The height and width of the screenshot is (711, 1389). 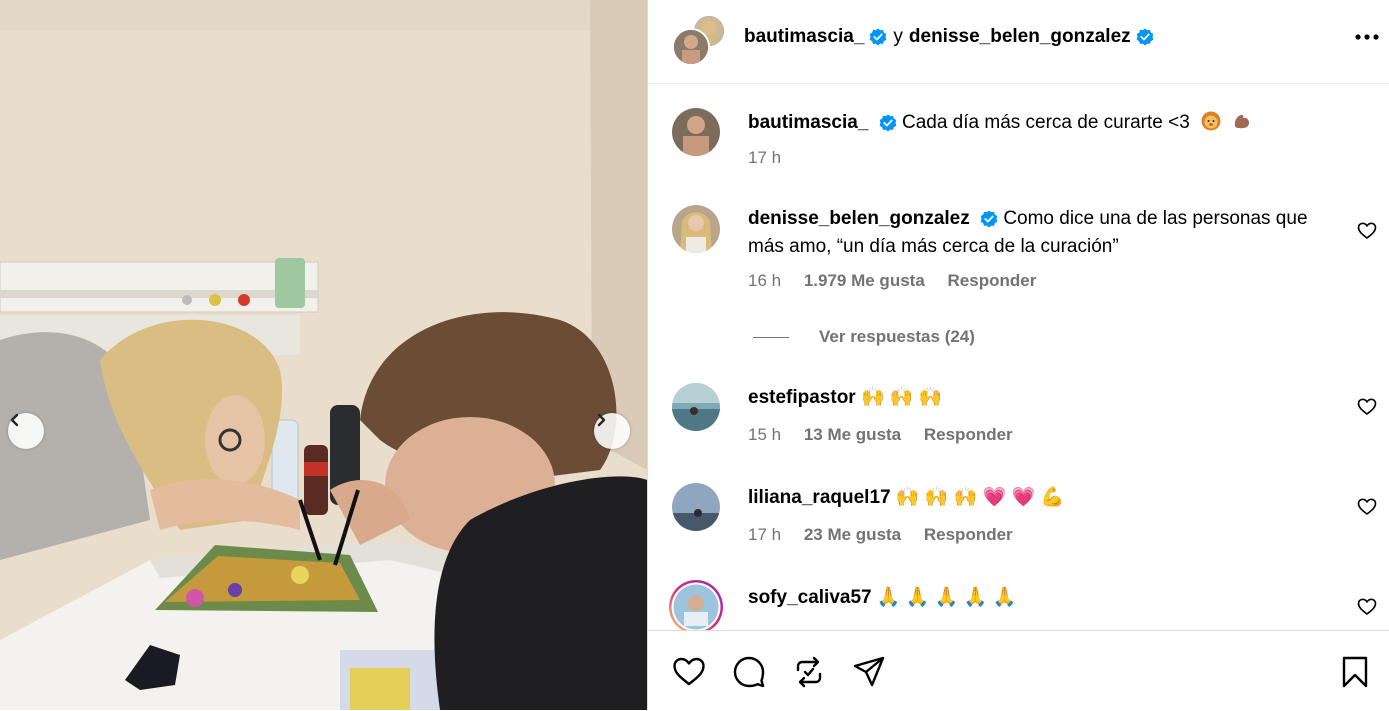 I want to click on view-replies-button: Ver respuestas (24), so click(x=864, y=337).